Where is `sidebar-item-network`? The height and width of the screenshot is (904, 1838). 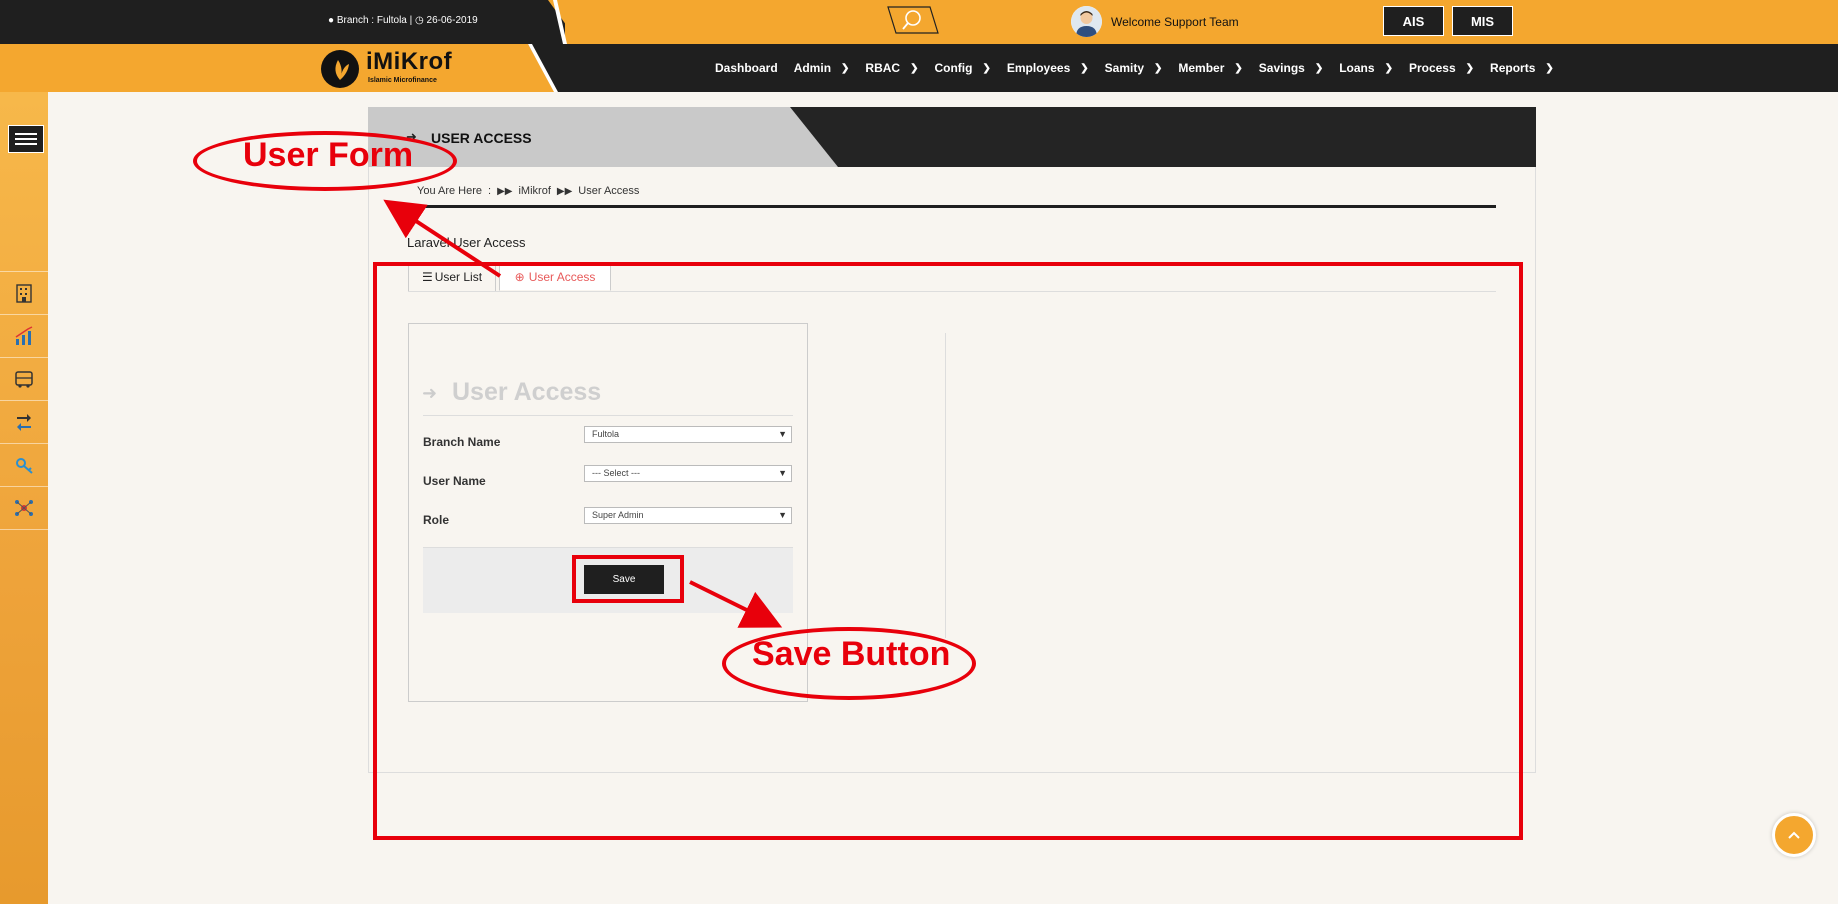 sidebar-item-network is located at coordinates (24, 508).